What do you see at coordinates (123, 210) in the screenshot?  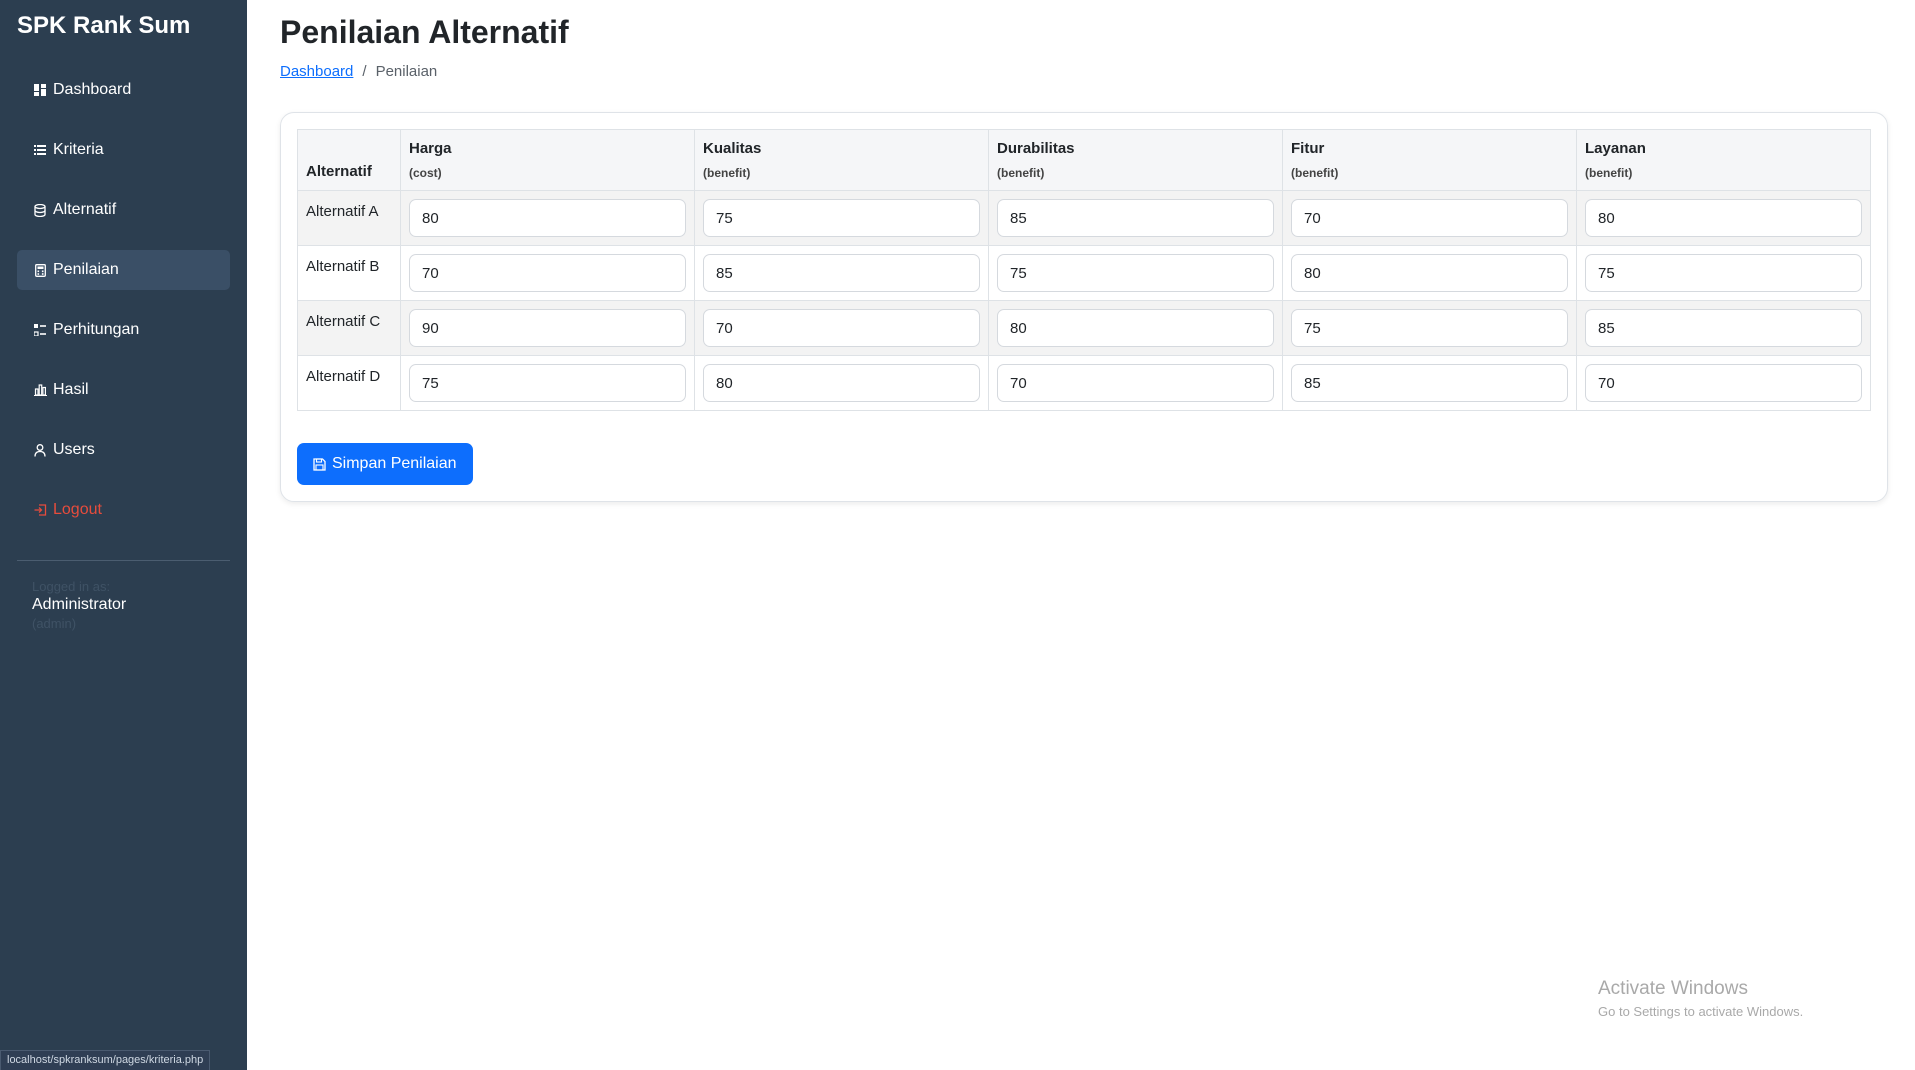 I see `sidebar-item-alternatif: Alternatif` at bounding box center [123, 210].